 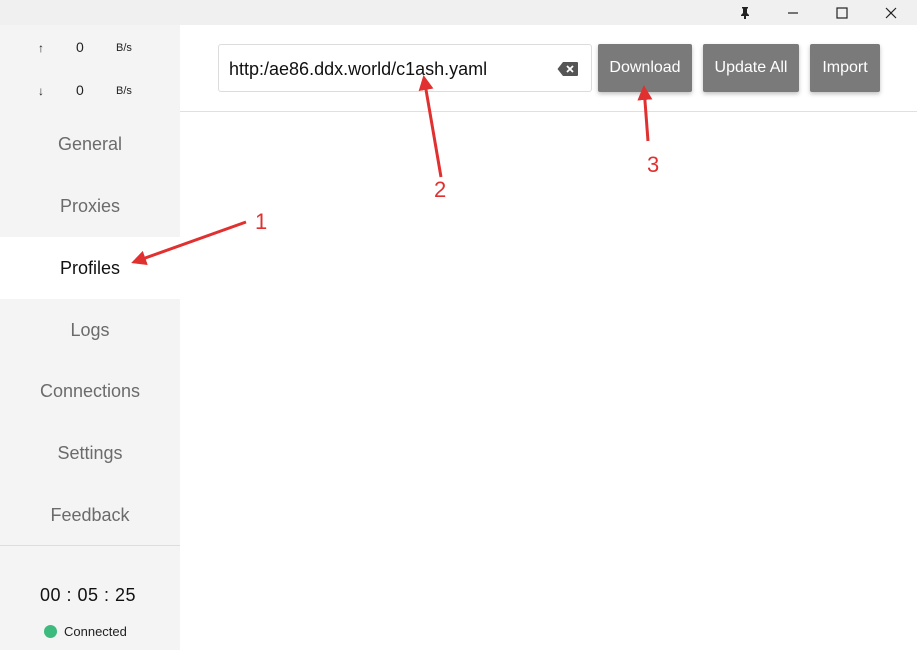 What do you see at coordinates (124, 48) in the screenshot?
I see `upload-unit: B/s` at bounding box center [124, 48].